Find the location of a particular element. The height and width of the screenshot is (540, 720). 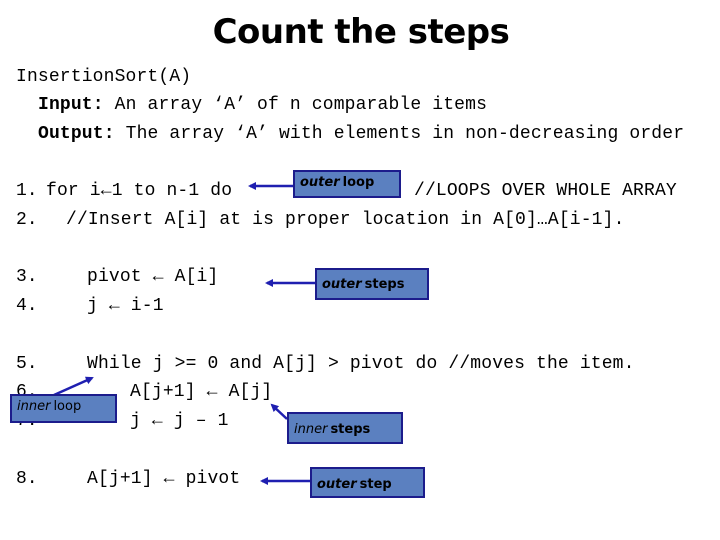

output-label: Output: is located at coordinates (76, 134).